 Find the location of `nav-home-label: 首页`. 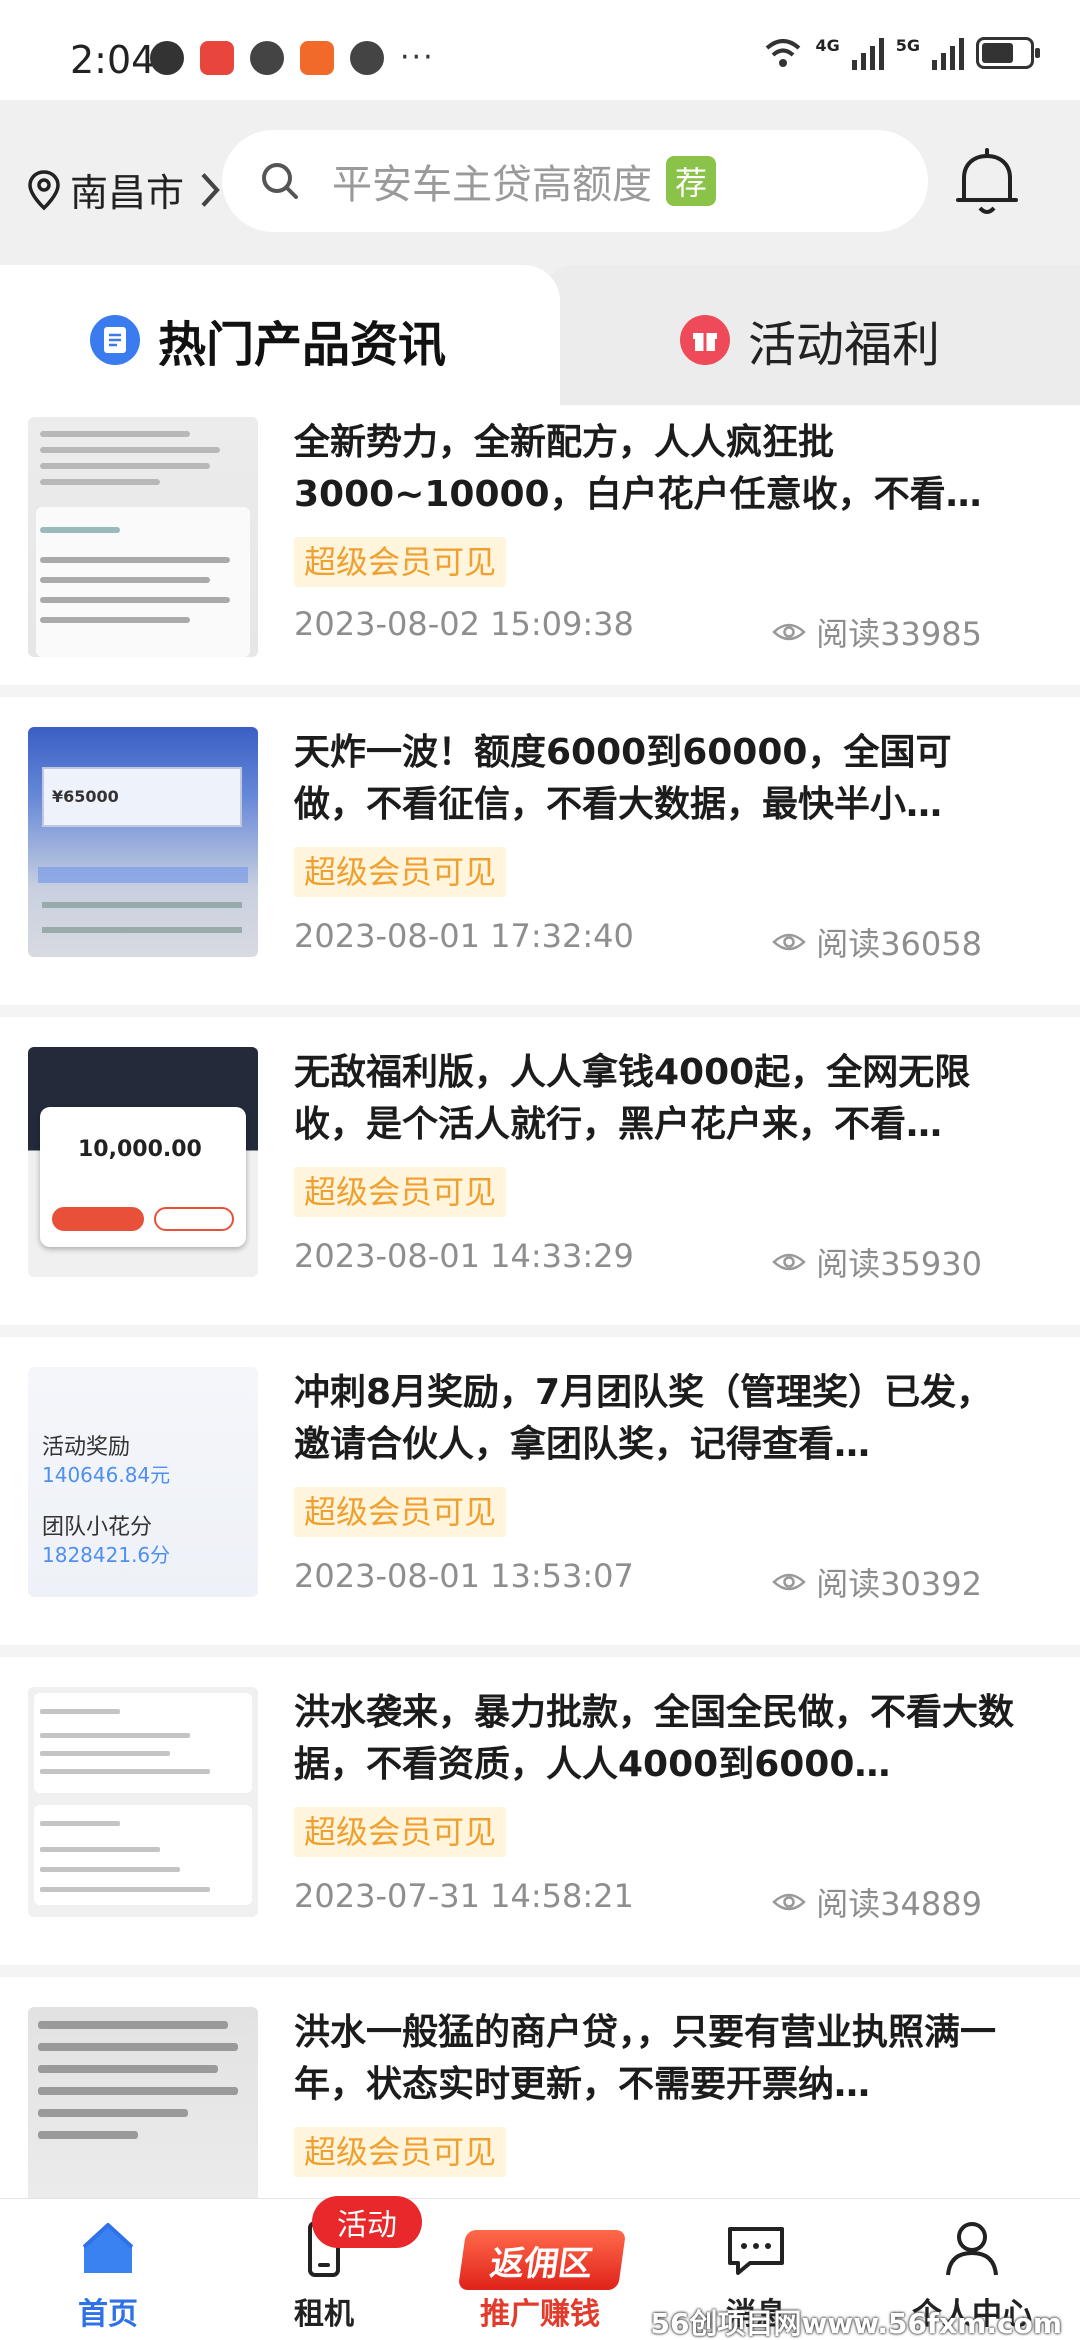

nav-home-label: 首页 is located at coordinates (108, 2314).